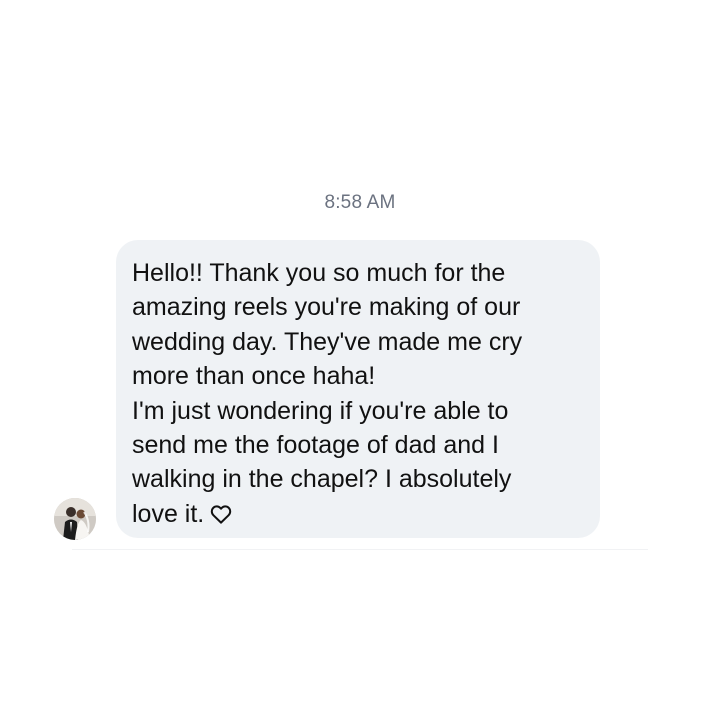  What do you see at coordinates (327, 341) in the screenshot?
I see `message-line: wedding day. They've made me cry` at bounding box center [327, 341].